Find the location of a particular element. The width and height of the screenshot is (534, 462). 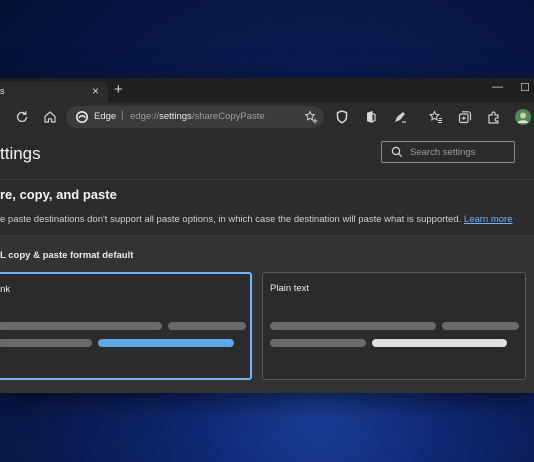

tab-close-button: × is located at coordinates (95, 91).